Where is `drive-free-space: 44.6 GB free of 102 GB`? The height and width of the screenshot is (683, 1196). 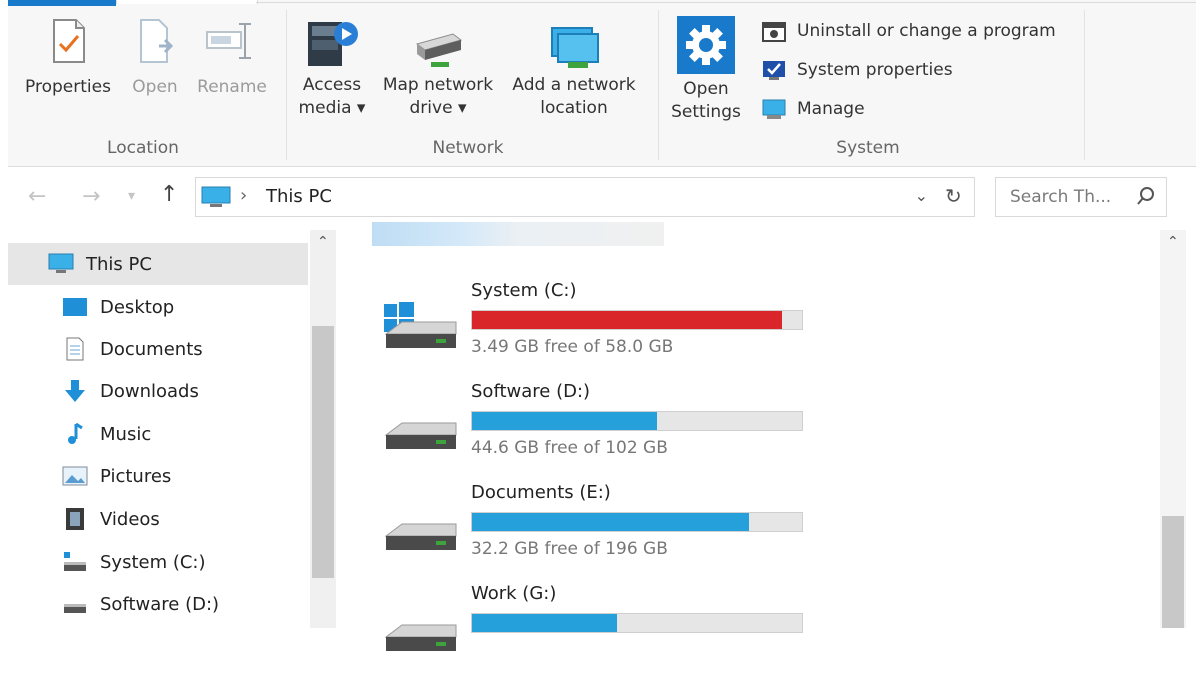 drive-free-space: 44.6 GB free of 102 GB is located at coordinates (569, 448).